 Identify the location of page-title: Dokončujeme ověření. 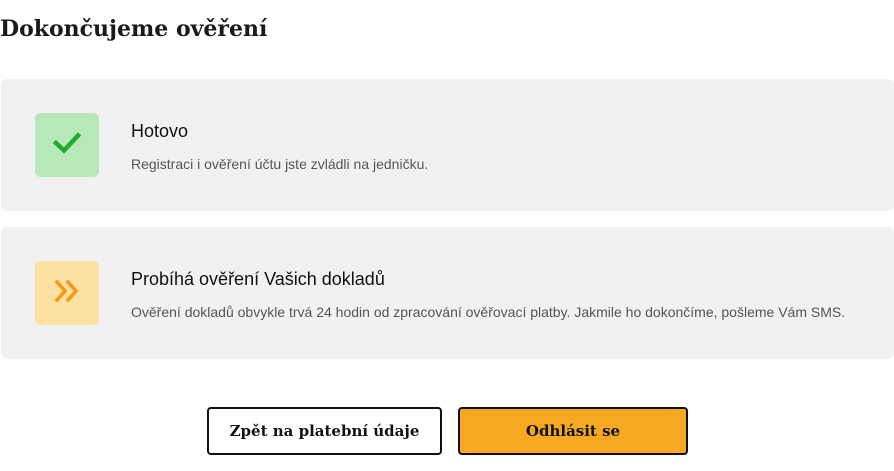
(134, 29).